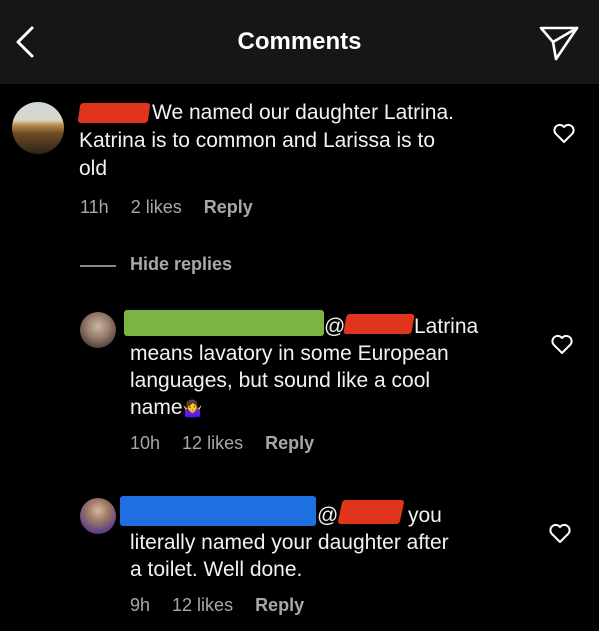 This screenshot has width=599, height=631. I want to click on reply-text-line: literally named your daughter after, so click(289, 542).